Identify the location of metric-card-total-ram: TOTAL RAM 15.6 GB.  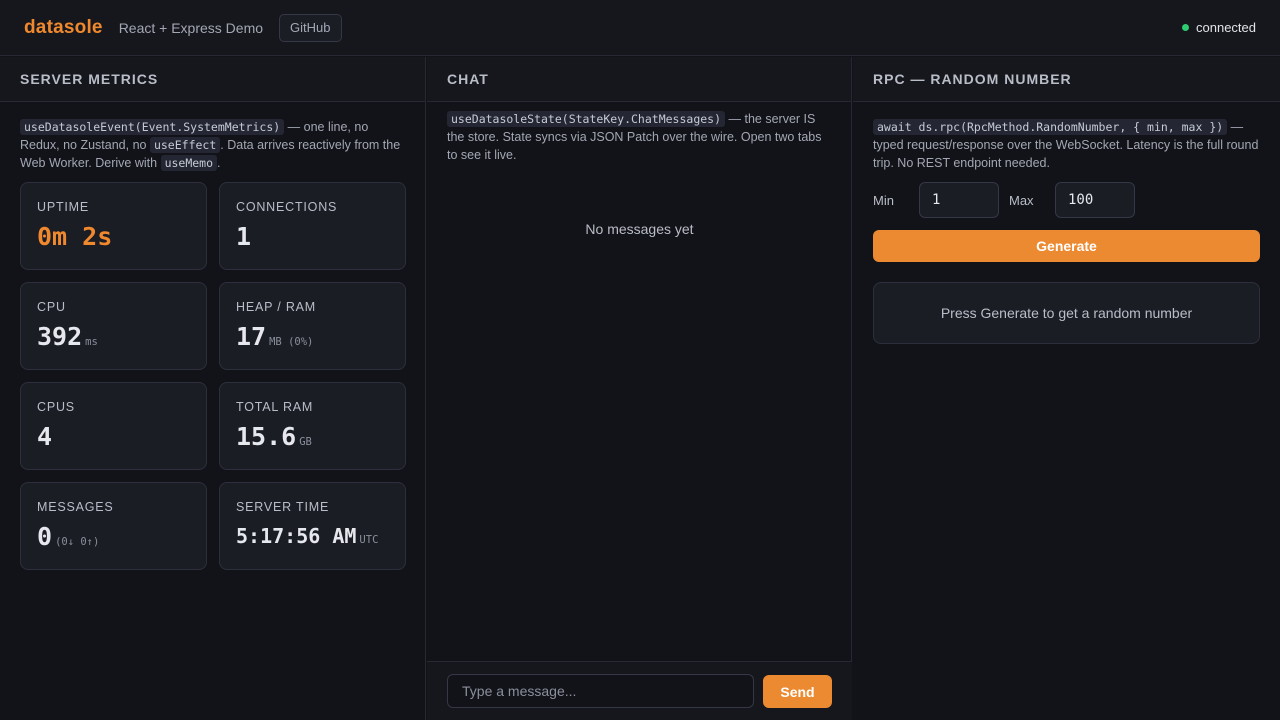
(312, 426).